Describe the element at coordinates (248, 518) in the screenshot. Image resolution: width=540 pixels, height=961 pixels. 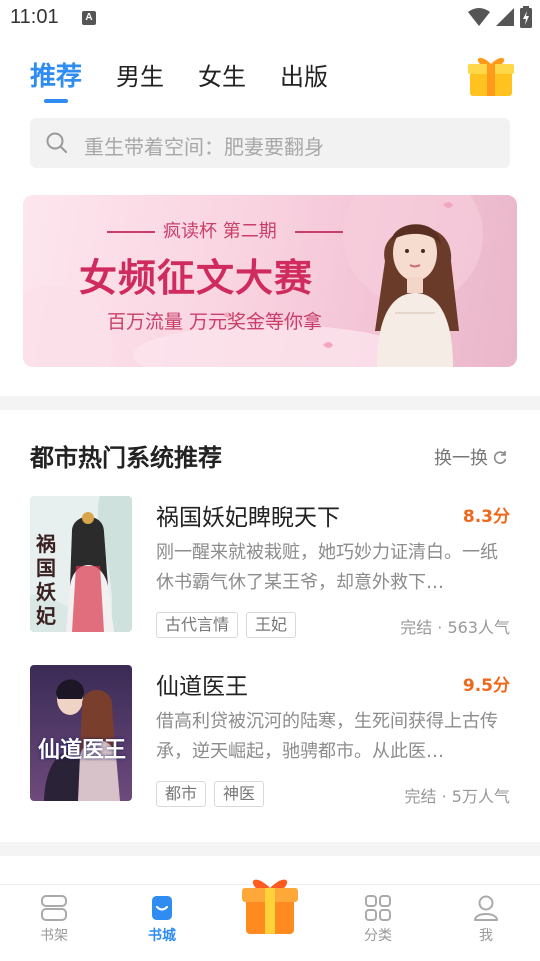
I see `book-title: 祸国妖妃睥睨天下` at that location.